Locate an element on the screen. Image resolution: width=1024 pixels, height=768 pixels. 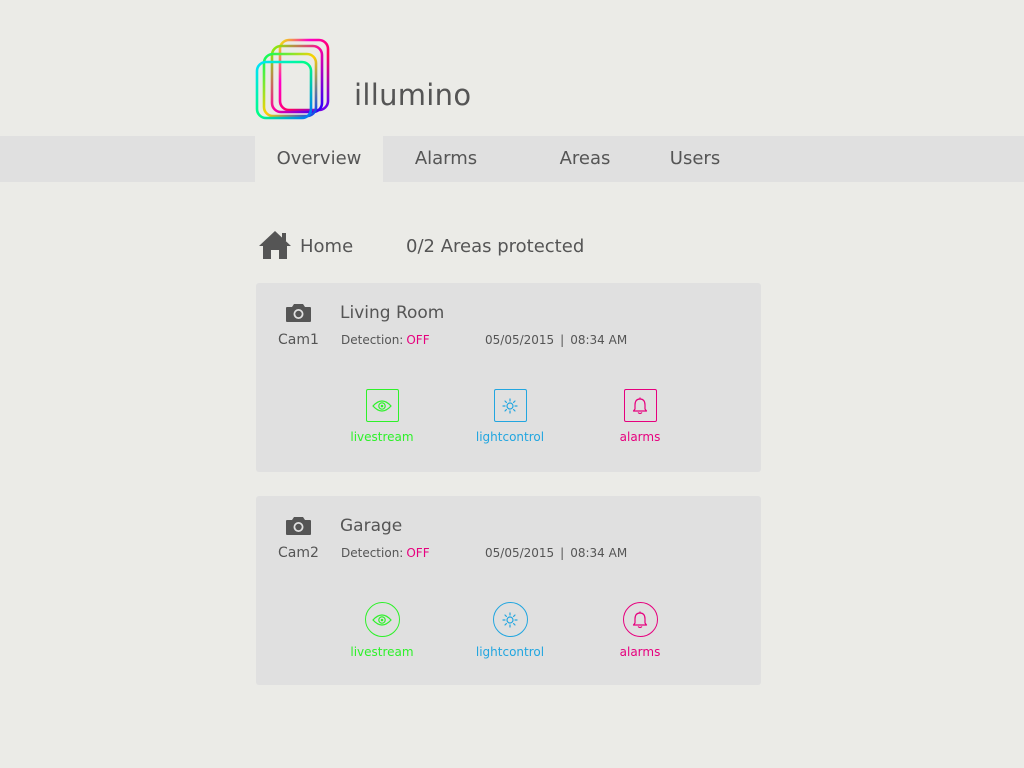
house-icon is located at coordinates (275, 245).